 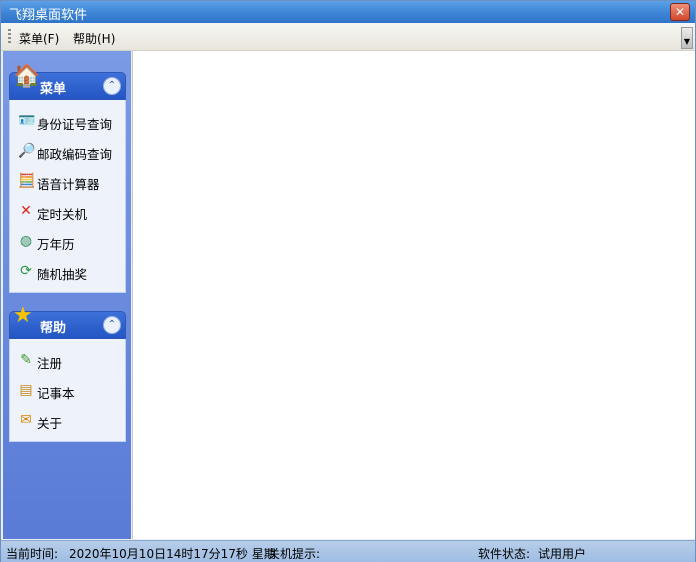 What do you see at coordinates (348, 12) in the screenshot?
I see `title-bar: 飞翔桌面软件 ✕` at bounding box center [348, 12].